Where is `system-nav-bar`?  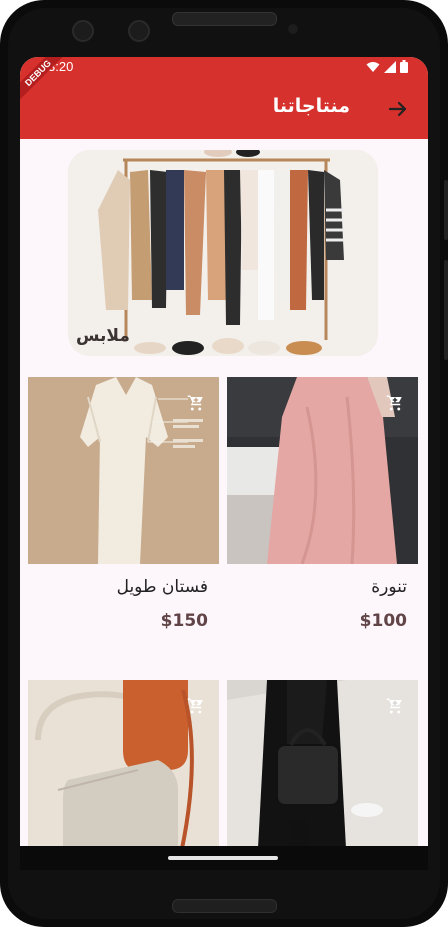
system-nav-bar is located at coordinates (224, 858).